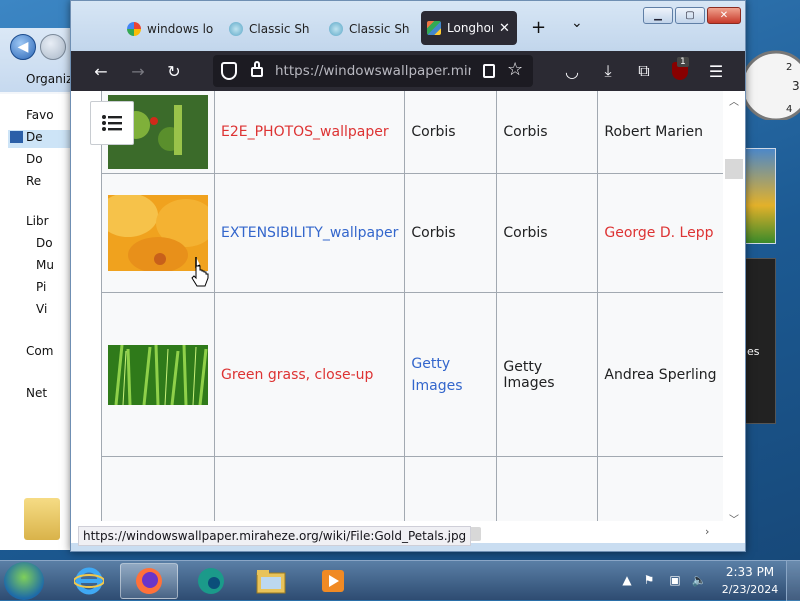 Image resolution: width=800 pixels, height=601 pixels. Describe the element at coordinates (690, 15) in the screenshot. I see `maximize-button: ▢` at that location.